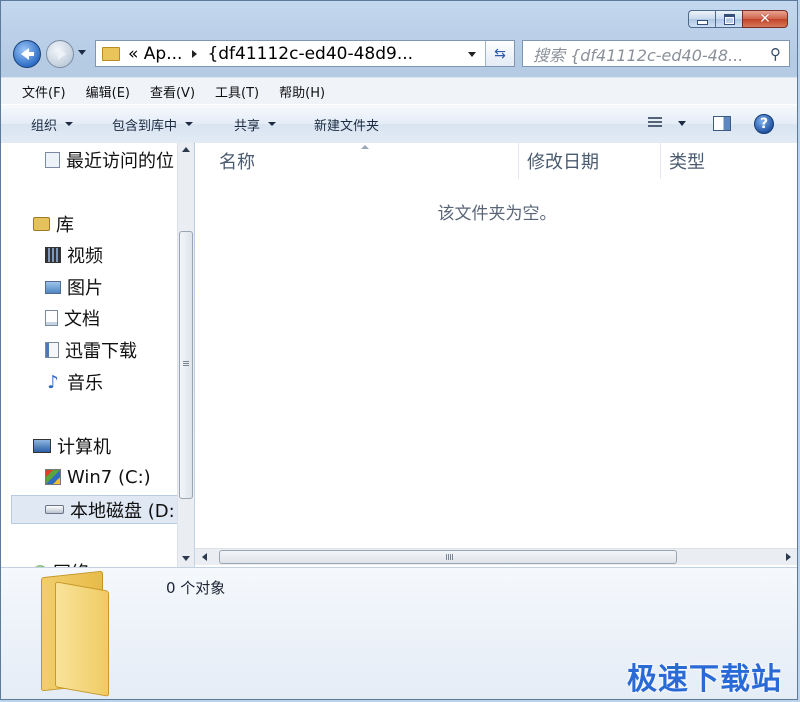 Image resolution: width=800 pixels, height=702 pixels. I want to click on empty-folder-message: 该文件夹为空。, so click(497, 214).